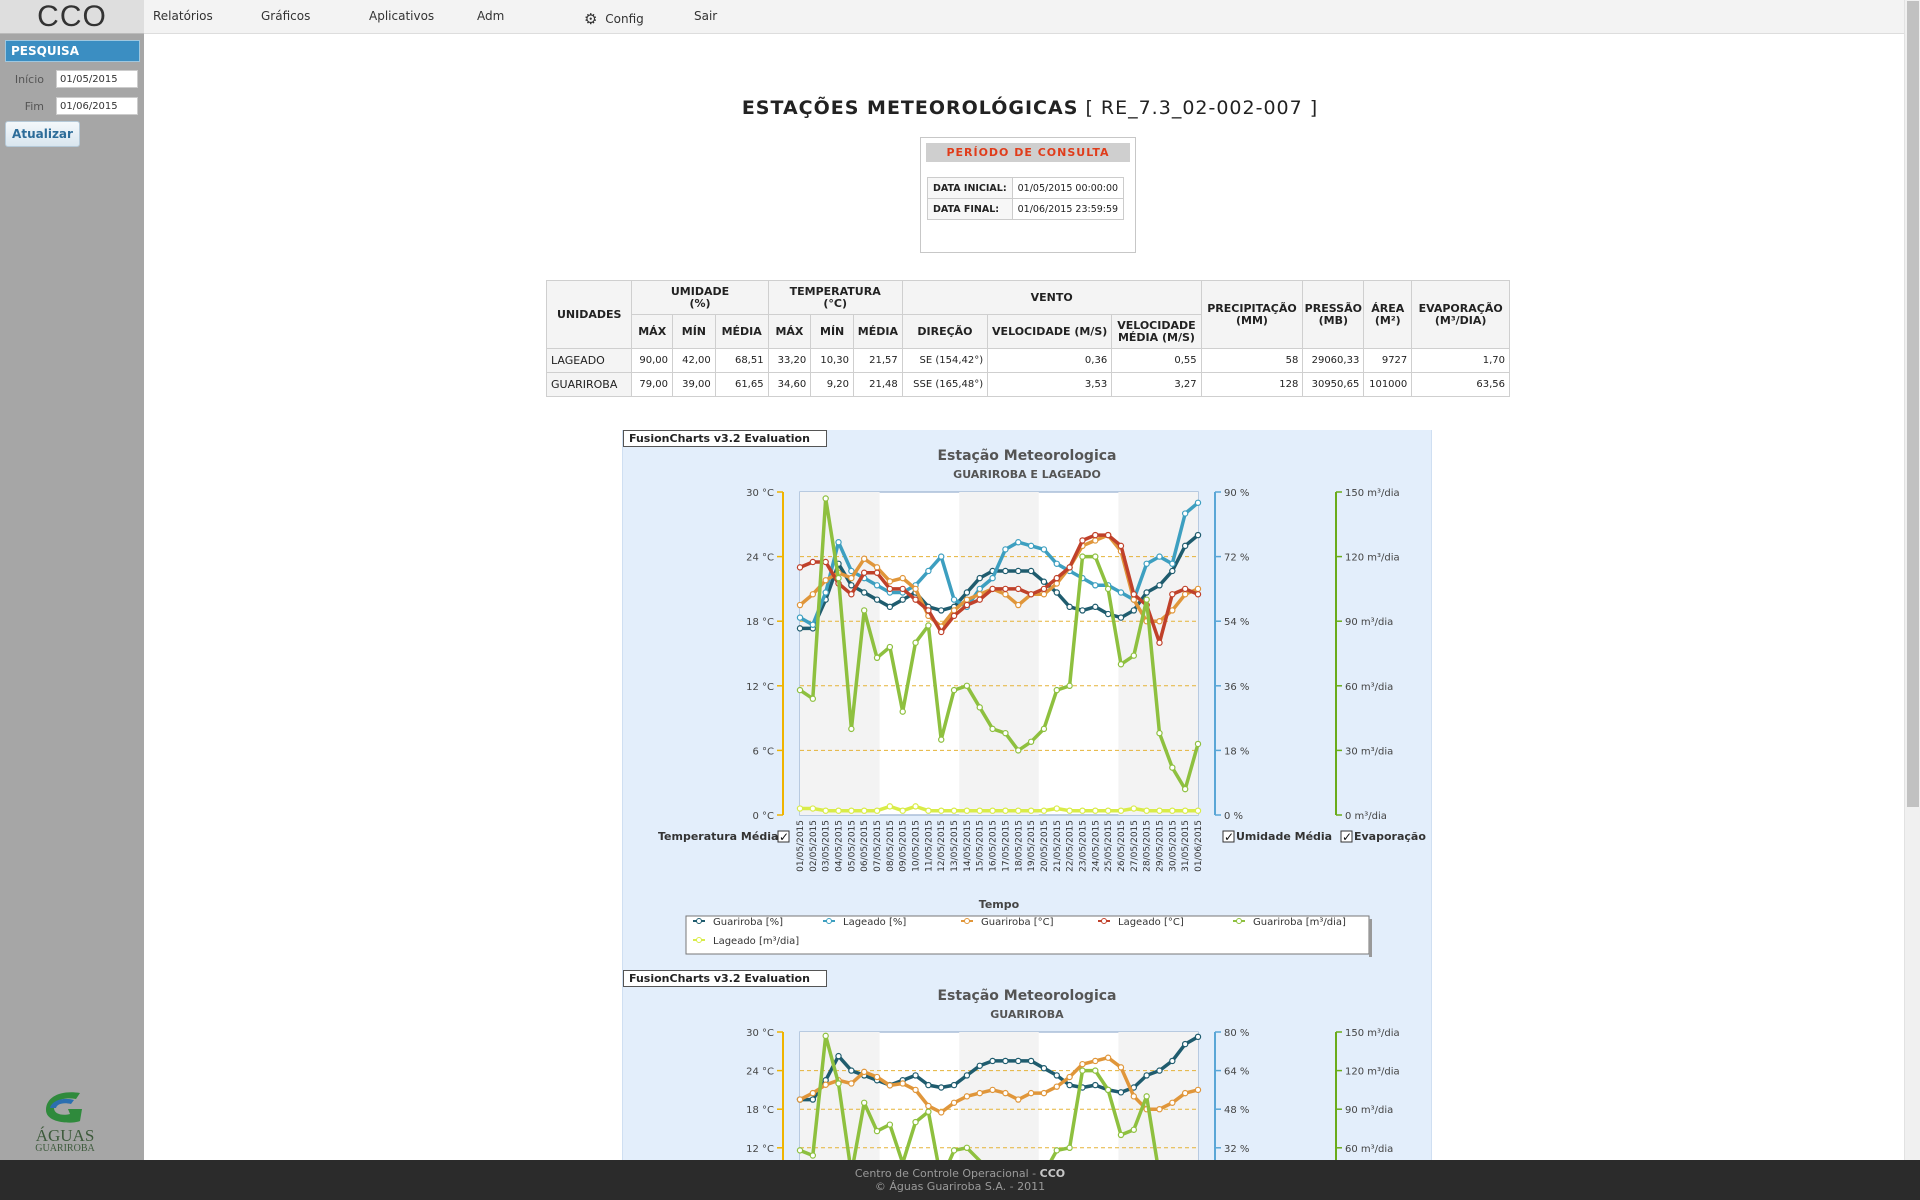 This screenshot has width=1920, height=1200. I want to click on tick-label: 48 %, so click(1236, 1110).